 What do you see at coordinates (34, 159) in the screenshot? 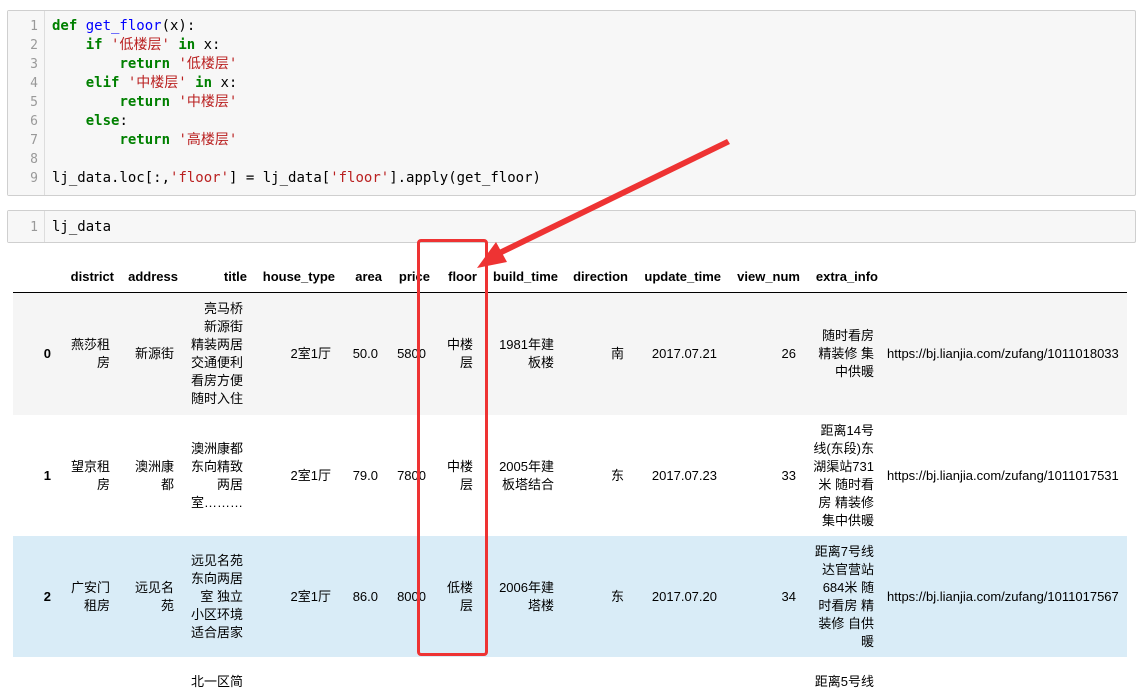
I see `line-number: 8` at bounding box center [34, 159].